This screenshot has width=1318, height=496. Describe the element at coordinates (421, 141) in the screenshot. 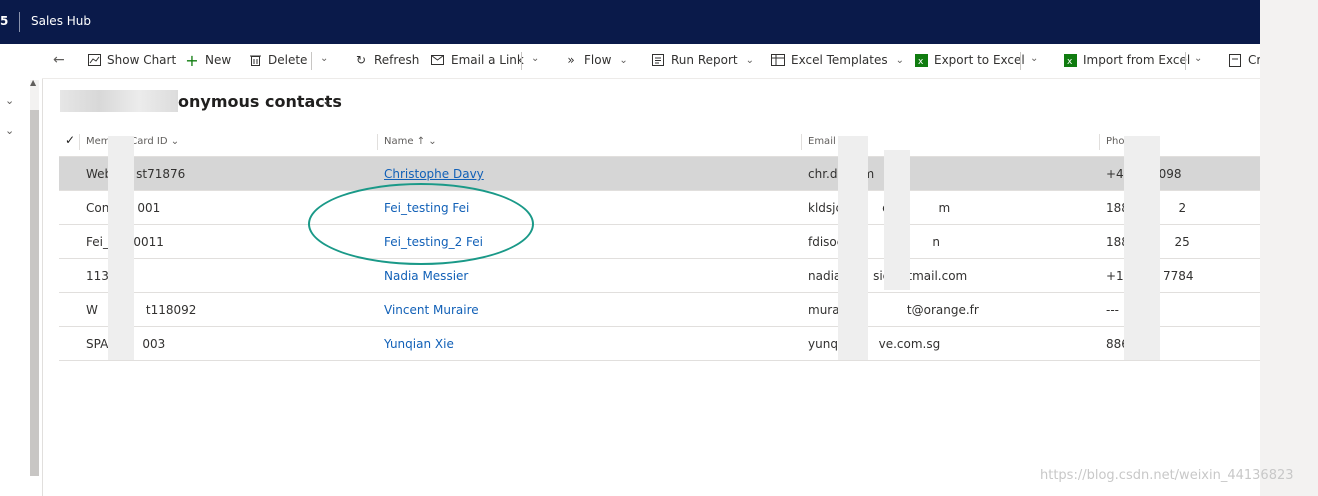

I see `sort-ascending-icon: ↑` at that location.